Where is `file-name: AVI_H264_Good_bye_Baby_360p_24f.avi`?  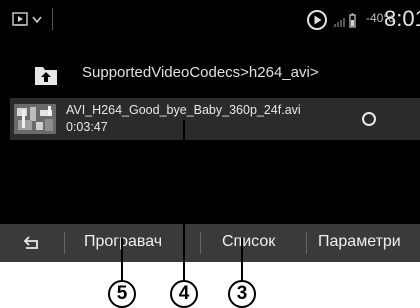
file-name: AVI_H264_Good_bye_Baby_360p_24f.avi is located at coordinates (183, 110).